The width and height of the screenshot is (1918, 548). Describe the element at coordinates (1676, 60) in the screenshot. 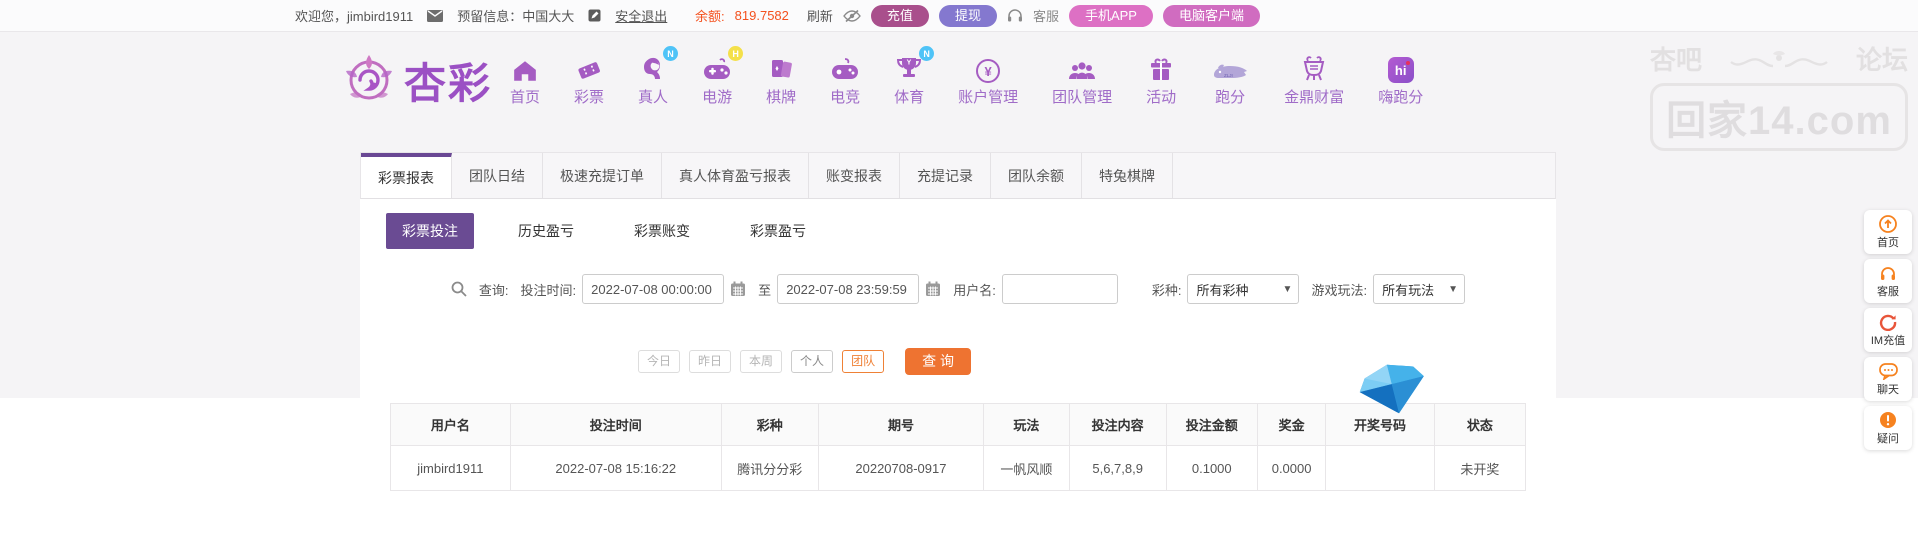

I see `watermark-left: 杏吧` at that location.